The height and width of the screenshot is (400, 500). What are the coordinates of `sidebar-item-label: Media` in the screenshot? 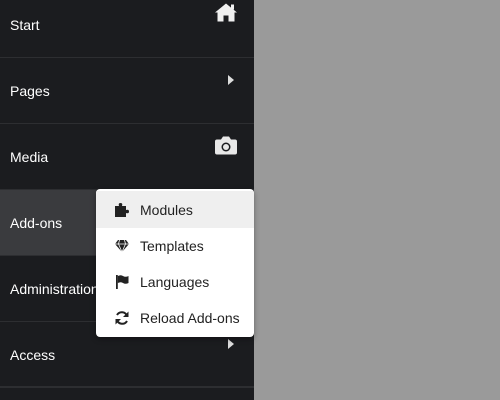 It's located at (29, 156).